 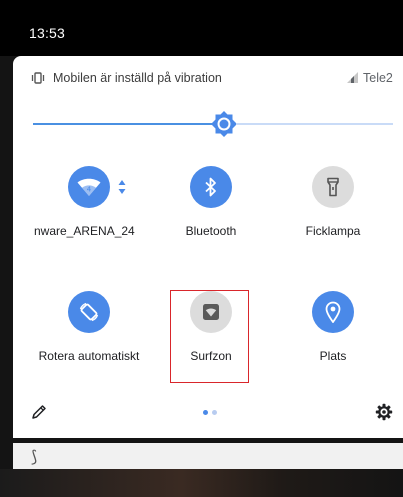 I want to click on tile-label: Ficklampa, so click(x=333, y=231).